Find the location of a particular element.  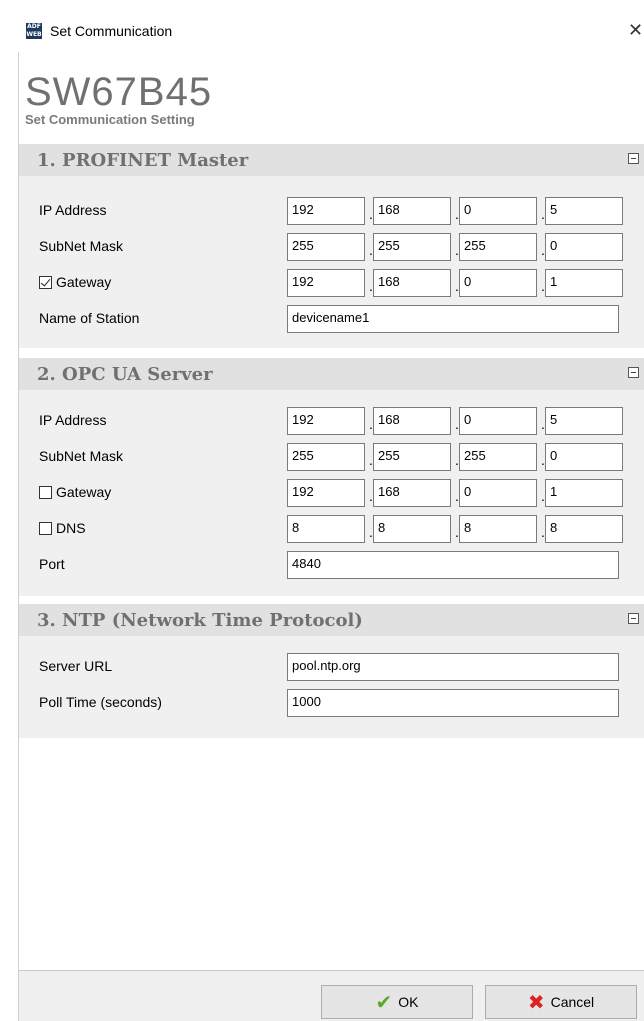

dialog-footer: ✔ OK ✖ Cancel is located at coordinates (331, 996).